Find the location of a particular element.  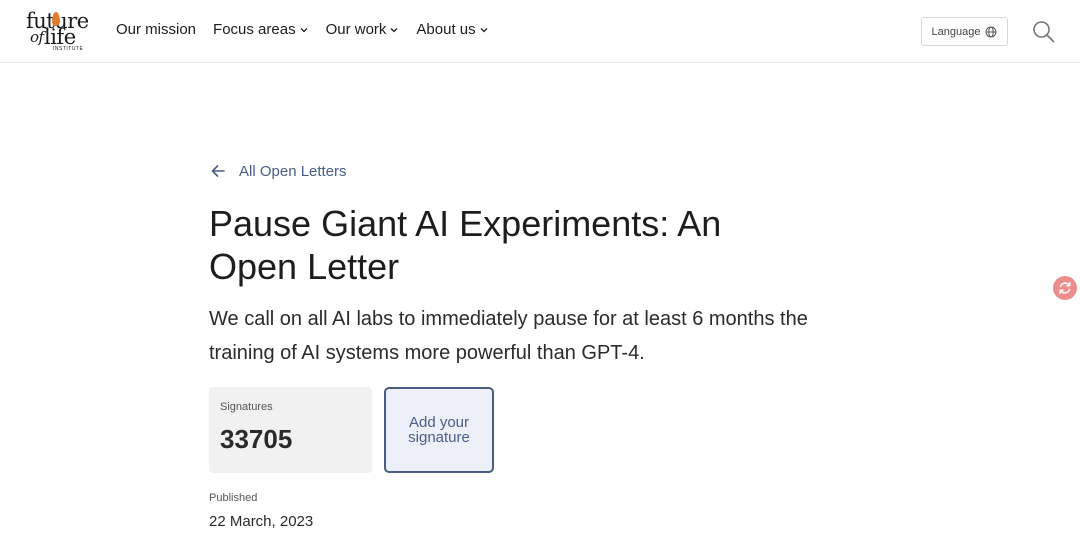

nav-item-our-mission: Our mission is located at coordinates (156, 29).